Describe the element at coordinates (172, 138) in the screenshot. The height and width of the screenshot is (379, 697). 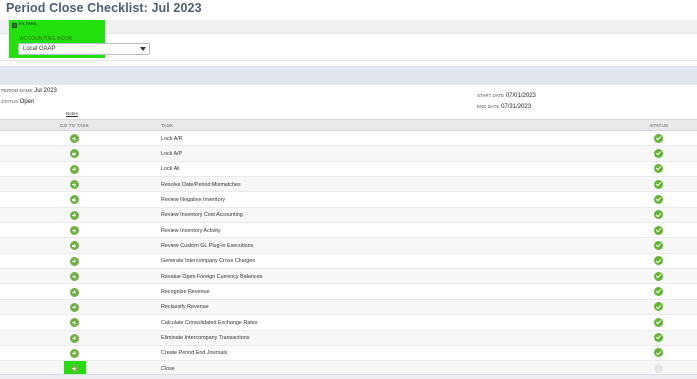
I see `task-name: Lock A/R` at that location.